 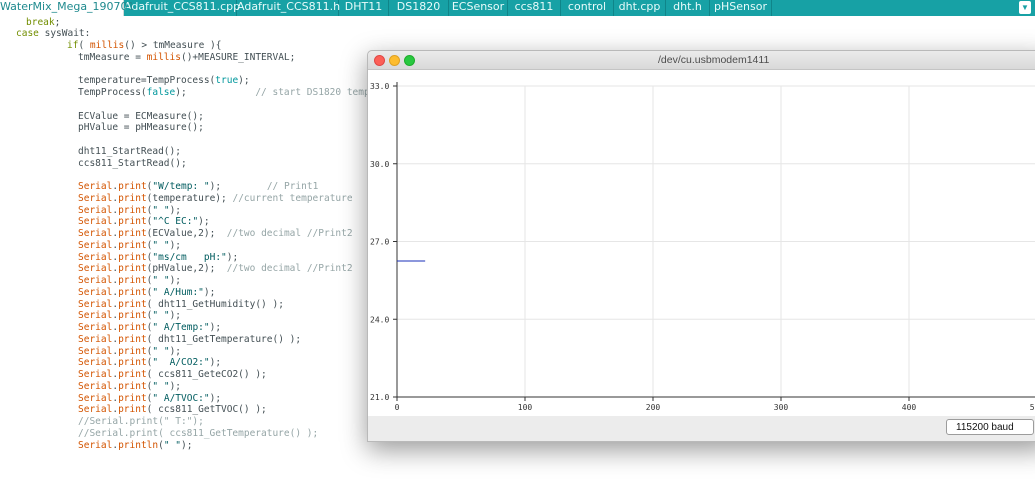 I want to click on code-token: (, so click(x=83, y=45).